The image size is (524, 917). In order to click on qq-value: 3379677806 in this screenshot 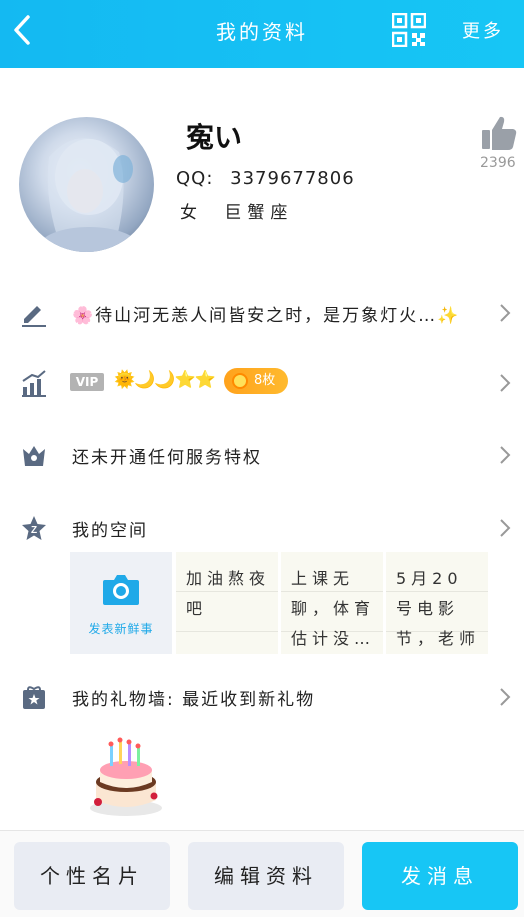, I will do `click(292, 178)`.